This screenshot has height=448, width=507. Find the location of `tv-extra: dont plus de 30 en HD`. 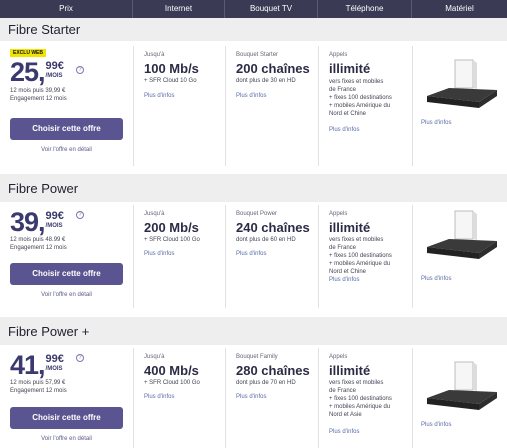

tv-extra: dont plus de 30 en HD is located at coordinates (266, 81).